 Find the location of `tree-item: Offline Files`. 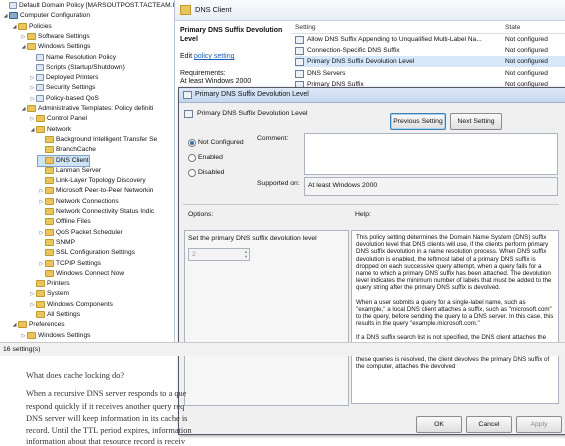

tree-item: Offline Files is located at coordinates (64, 222).